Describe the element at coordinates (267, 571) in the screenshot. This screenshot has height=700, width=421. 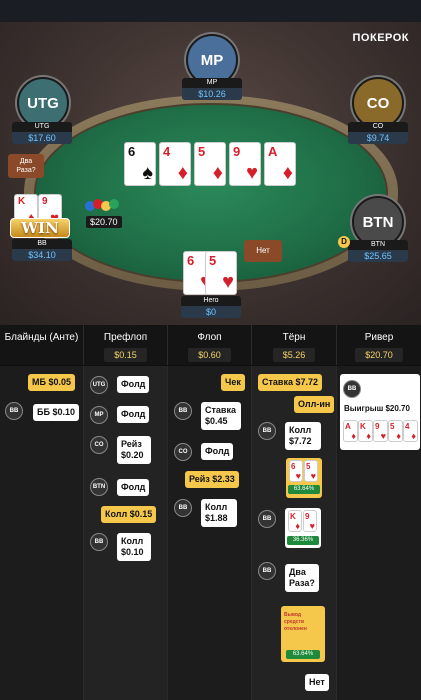
I see `avatar-bb-turn-3: BB` at that location.